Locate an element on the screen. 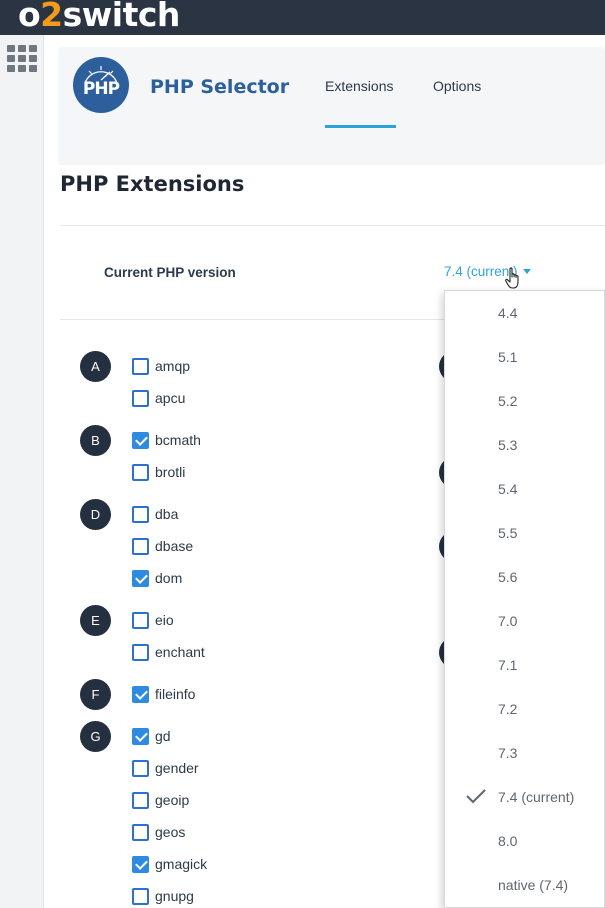 The image size is (605, 908). brand-suffix: switch is located at coordinates (121, 17).